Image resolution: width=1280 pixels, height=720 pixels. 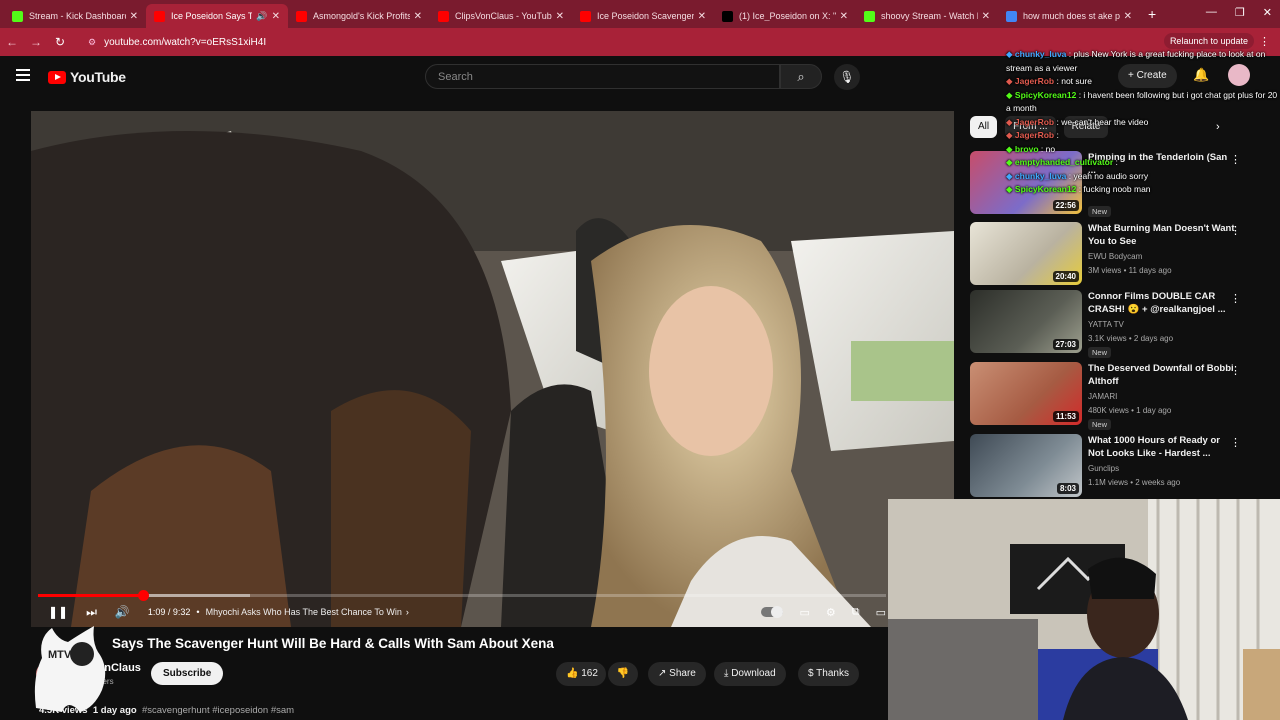 What do you see at coordinates (443, 16) in the screenshot?
I see `youtube-icon` at bounding box center [443, 16].